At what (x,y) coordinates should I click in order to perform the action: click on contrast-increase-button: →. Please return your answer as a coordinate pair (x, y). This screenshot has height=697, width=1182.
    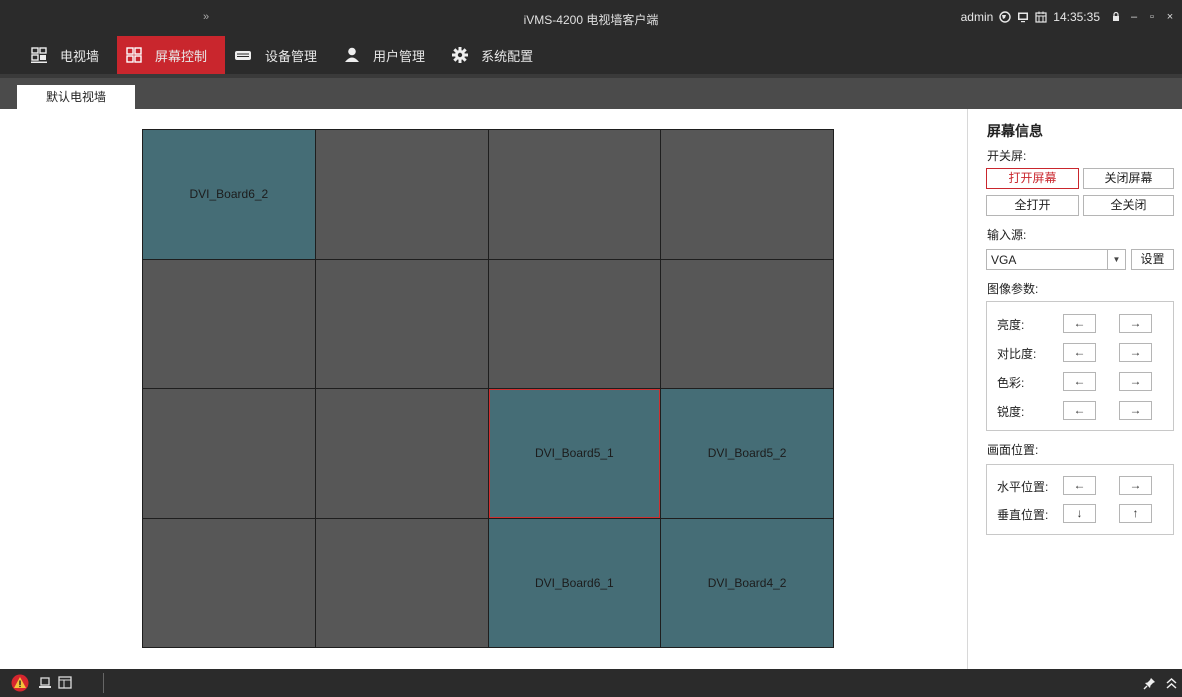
    Looking at the image, I should click on (1135, 352).